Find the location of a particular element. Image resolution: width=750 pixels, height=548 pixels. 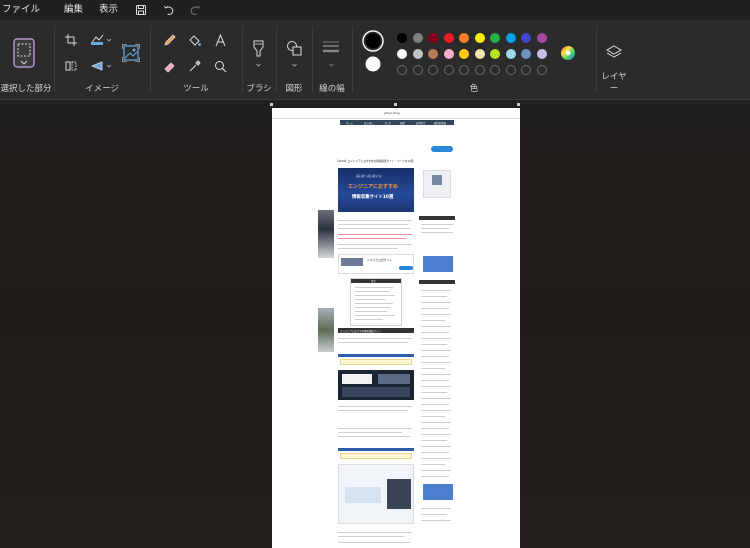

blog-nav-item: ブログ is located at coordinates (388, 123).